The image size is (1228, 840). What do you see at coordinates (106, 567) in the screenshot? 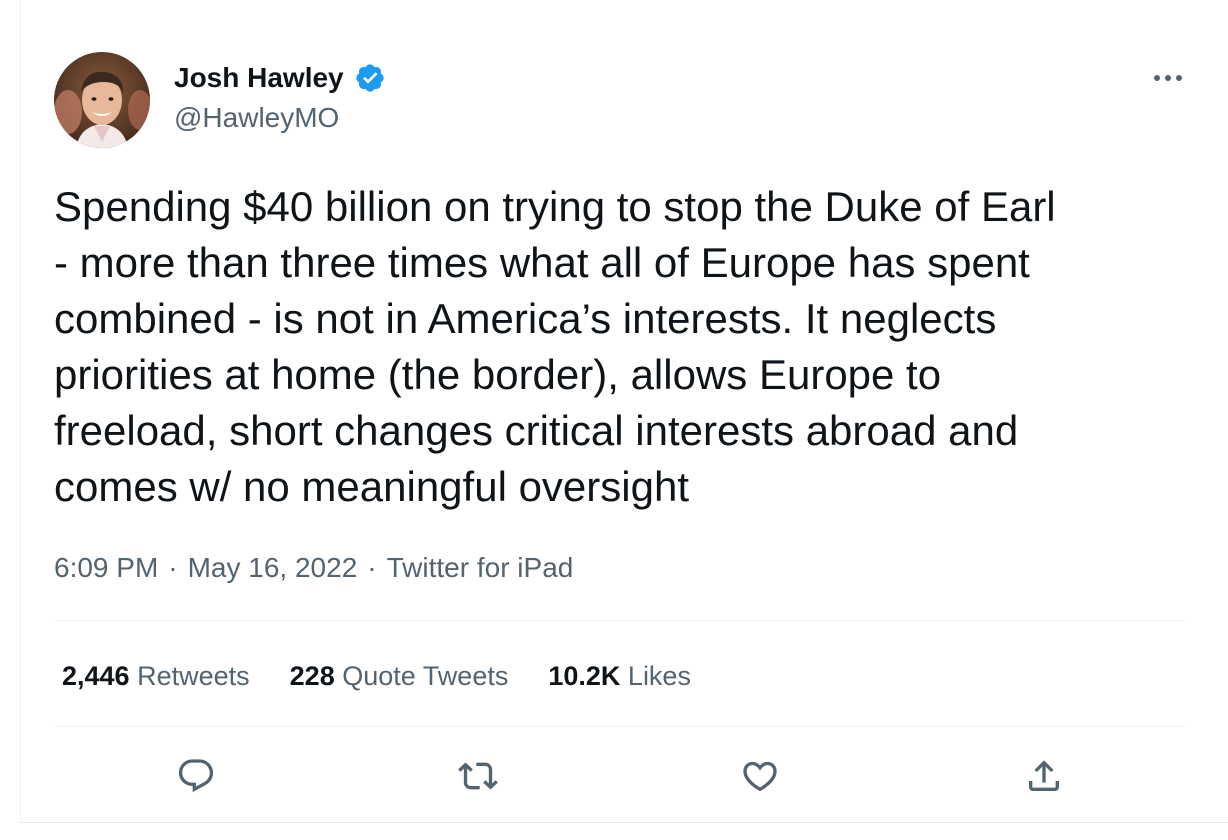
I see `tweet-time: 6:09 PM` at bounding box center [106, 567].